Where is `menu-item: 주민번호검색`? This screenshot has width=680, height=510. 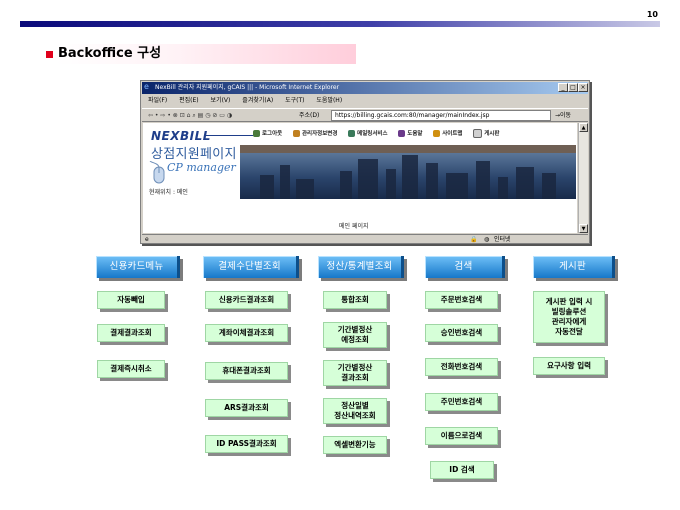 menu-item: 주민번호검색 is located at coordinates (461, 402).